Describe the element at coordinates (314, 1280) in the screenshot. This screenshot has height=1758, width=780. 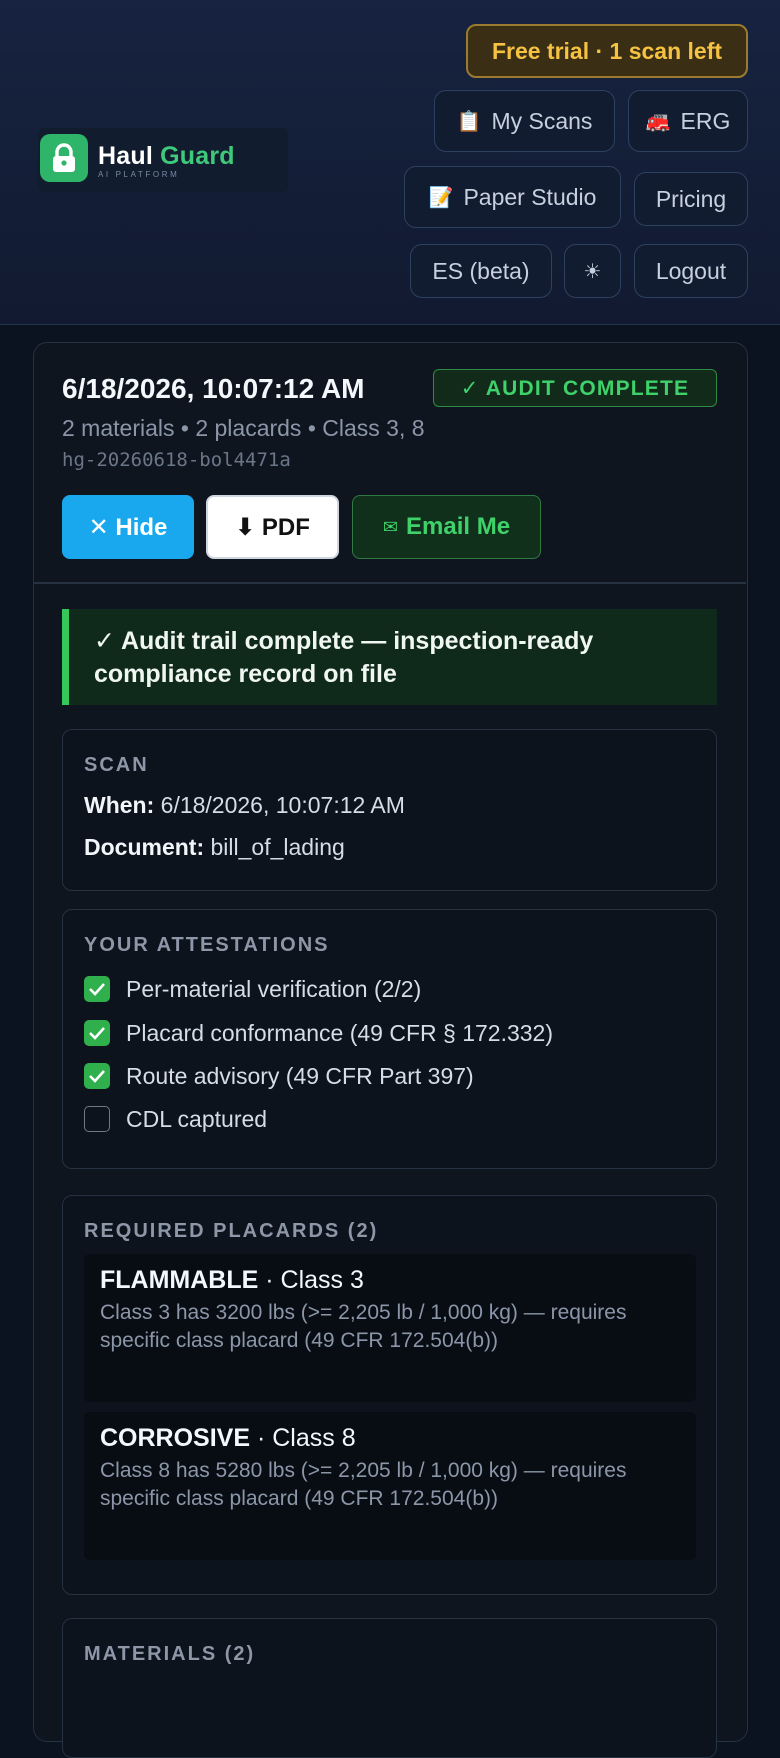
I see `placard-class: · Class 3` at that location.